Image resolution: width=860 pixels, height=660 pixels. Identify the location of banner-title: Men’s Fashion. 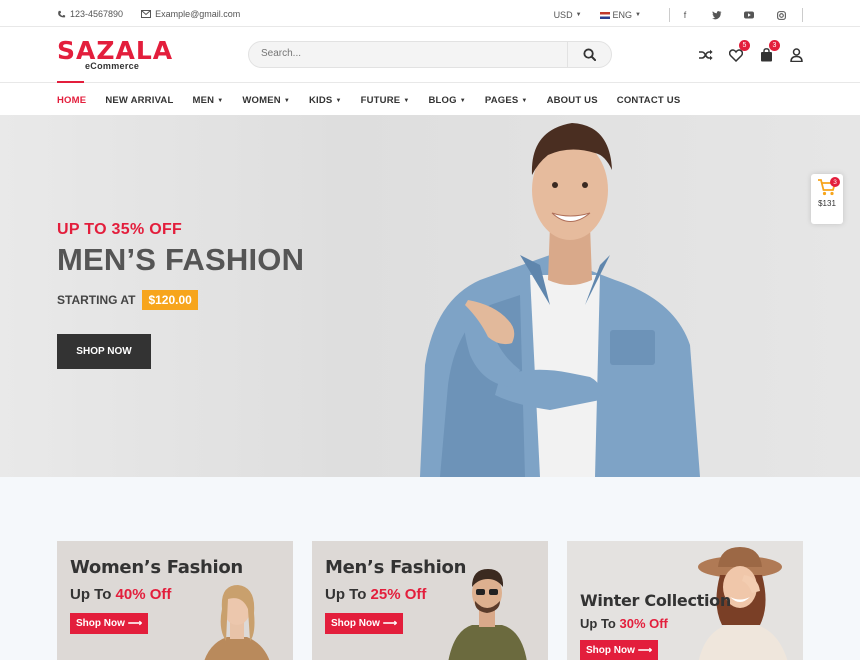
(396, 567).